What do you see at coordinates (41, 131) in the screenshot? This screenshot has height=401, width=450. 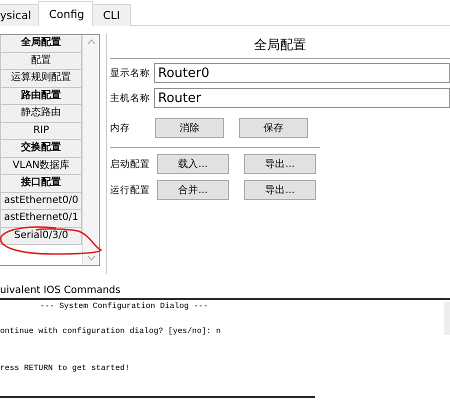 I see `sidebar-item: RIP` at bounding box center [41, 131].